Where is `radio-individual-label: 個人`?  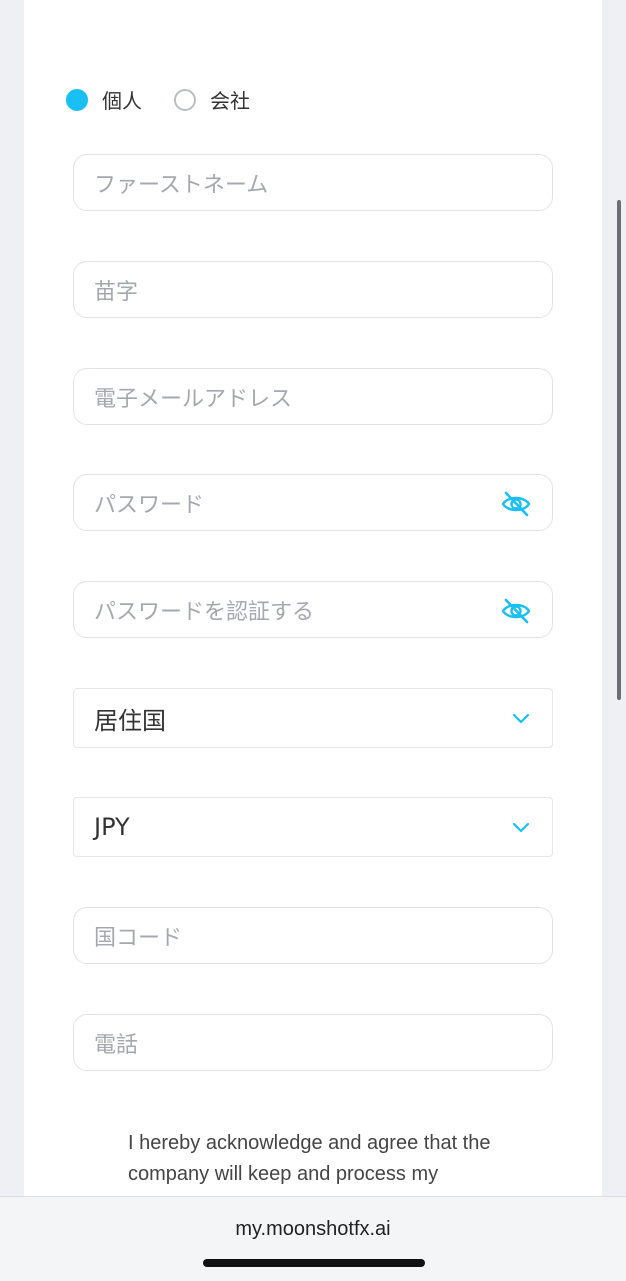 radio-individual-label: 個人 is located at coordinates (122, 99).